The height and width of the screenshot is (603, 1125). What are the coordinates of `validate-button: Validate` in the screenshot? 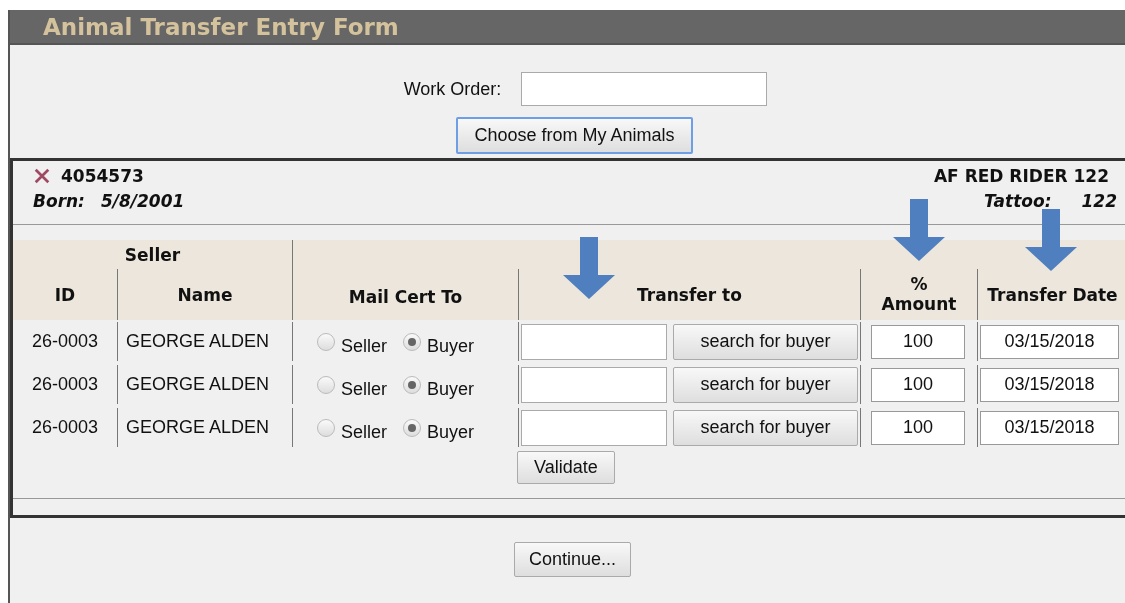 It's located at (566, 467).